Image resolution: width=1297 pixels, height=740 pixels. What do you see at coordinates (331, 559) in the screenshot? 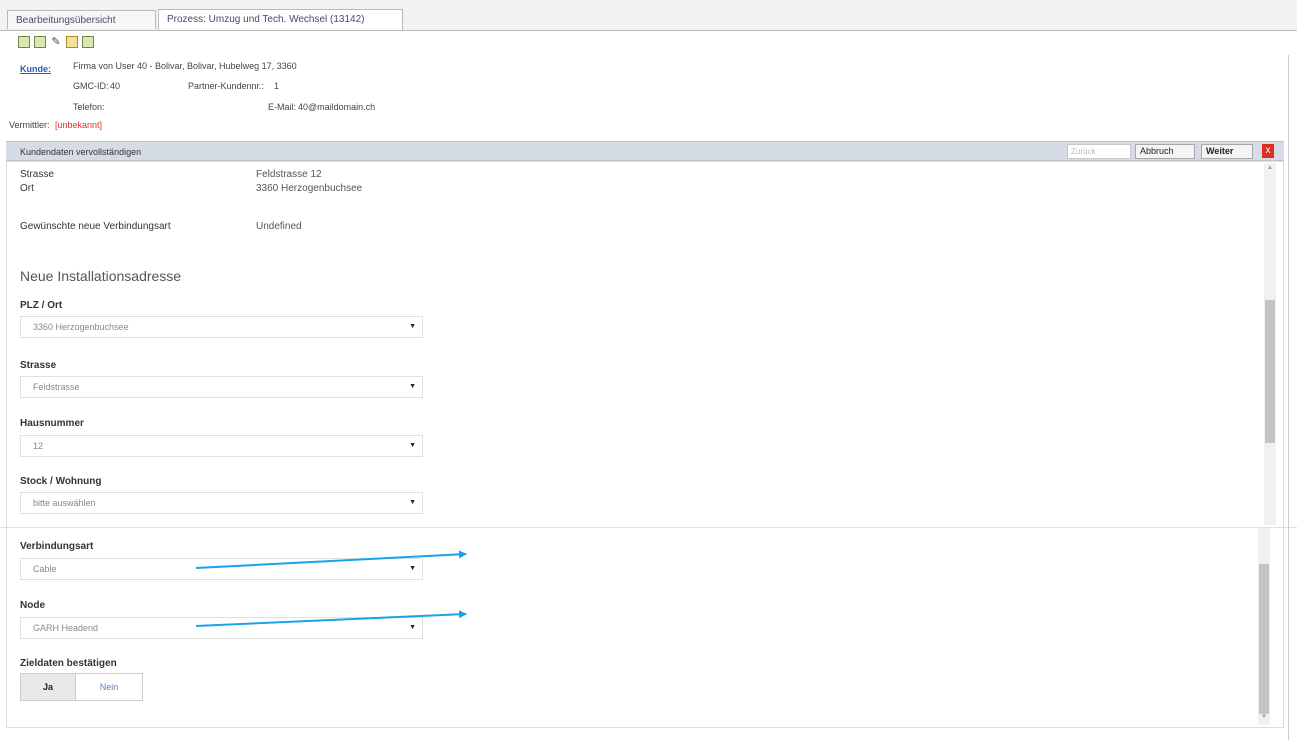
I see `annotation-arrow-verbindungsart` at bounding box center [331, 559].